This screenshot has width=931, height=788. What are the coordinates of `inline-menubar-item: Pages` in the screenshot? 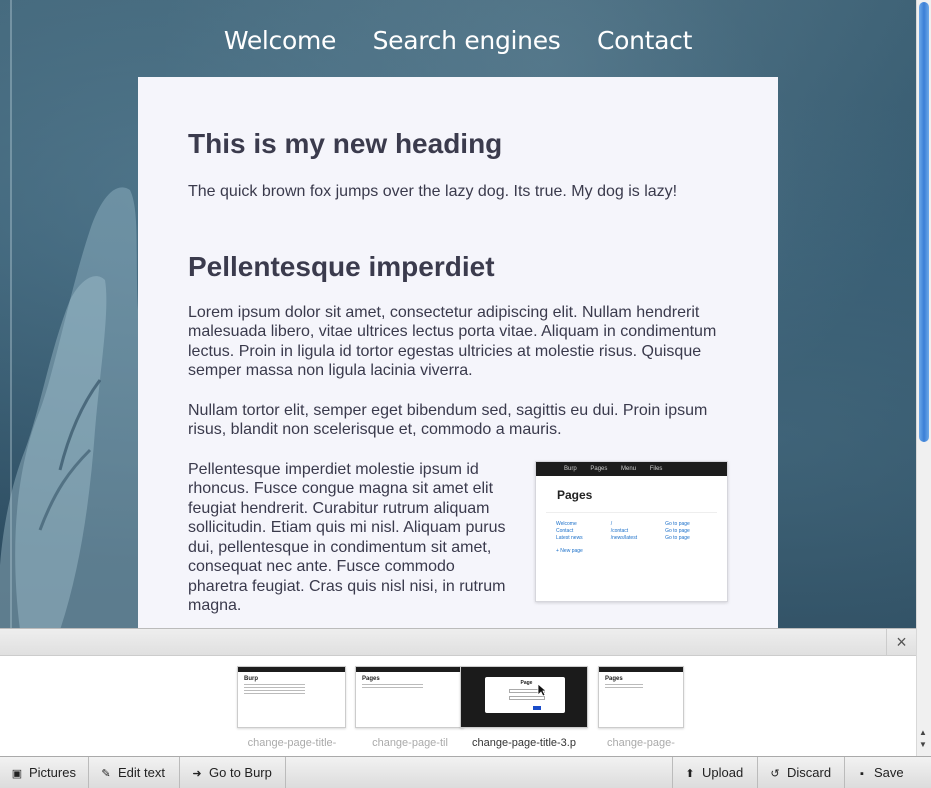 It's located at (599, 469).